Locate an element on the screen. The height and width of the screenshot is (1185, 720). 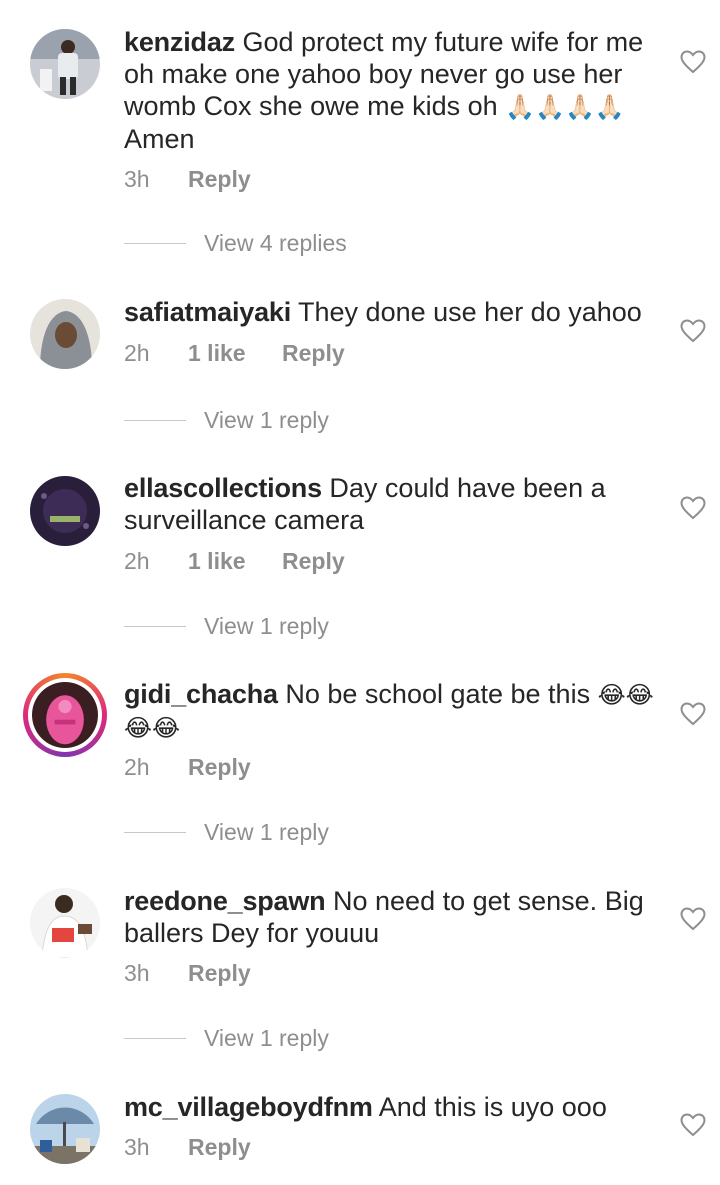
comment-username: mc_villageboydfnm is located at coordinates (248, 1107).